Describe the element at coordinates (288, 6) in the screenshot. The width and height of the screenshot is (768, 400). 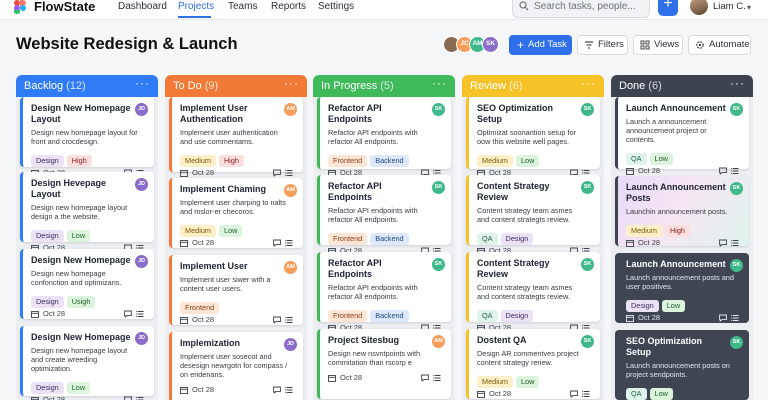
I see `nav-reports: Reports` at that location.